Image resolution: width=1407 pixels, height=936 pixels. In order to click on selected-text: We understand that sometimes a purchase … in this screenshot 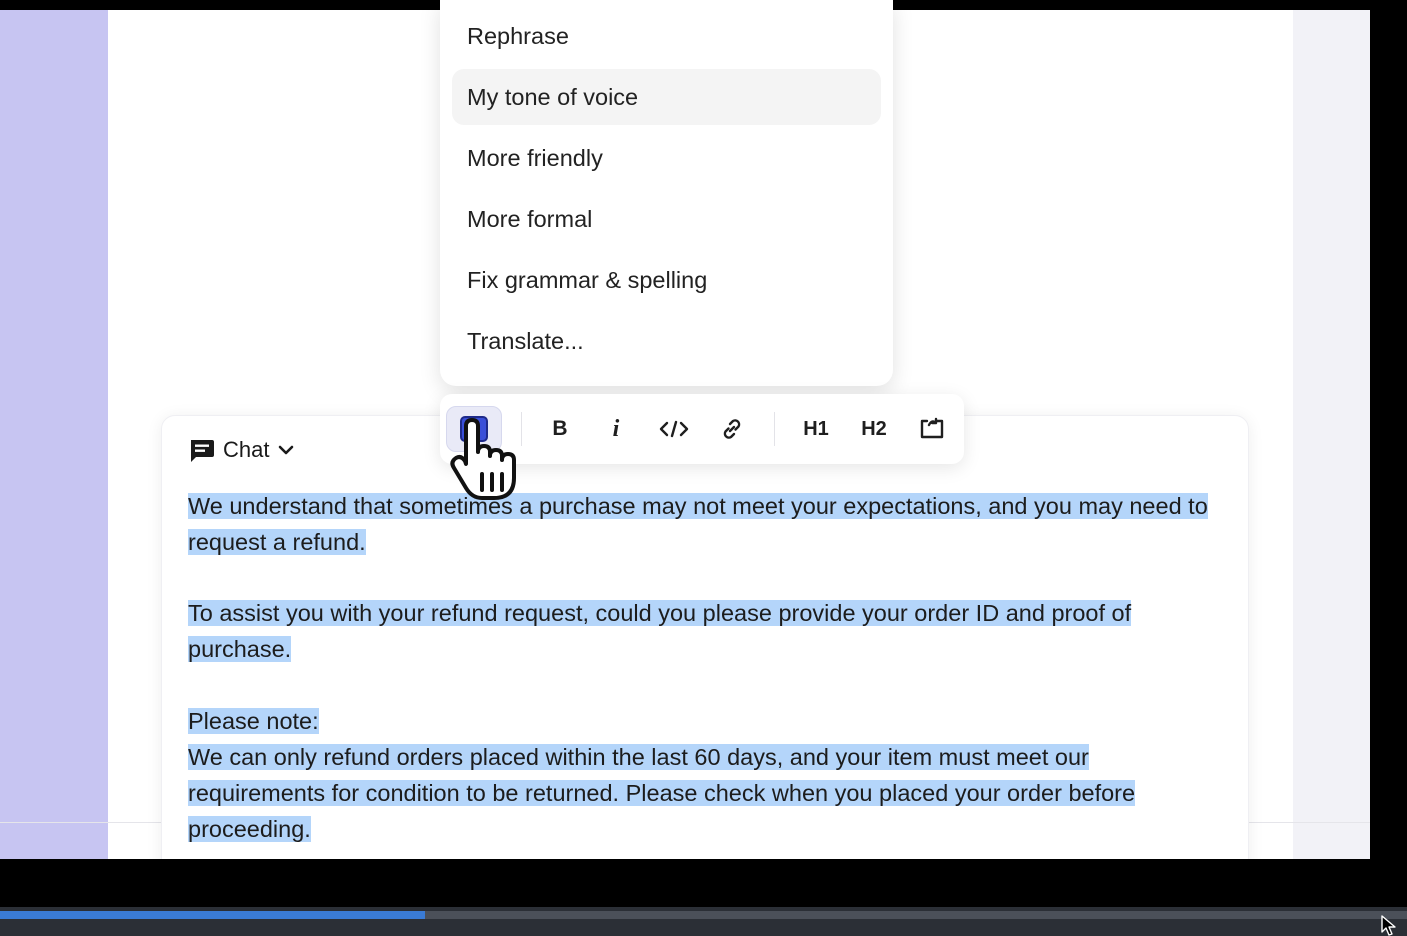, I will do `click(698, 524)`.